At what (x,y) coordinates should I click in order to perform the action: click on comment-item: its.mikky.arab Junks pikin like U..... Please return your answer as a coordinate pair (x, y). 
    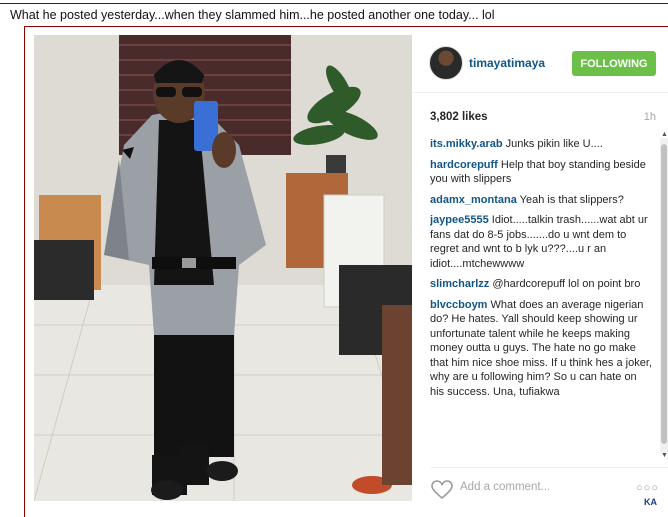
    Looking at the image, I should click on (541, 144).